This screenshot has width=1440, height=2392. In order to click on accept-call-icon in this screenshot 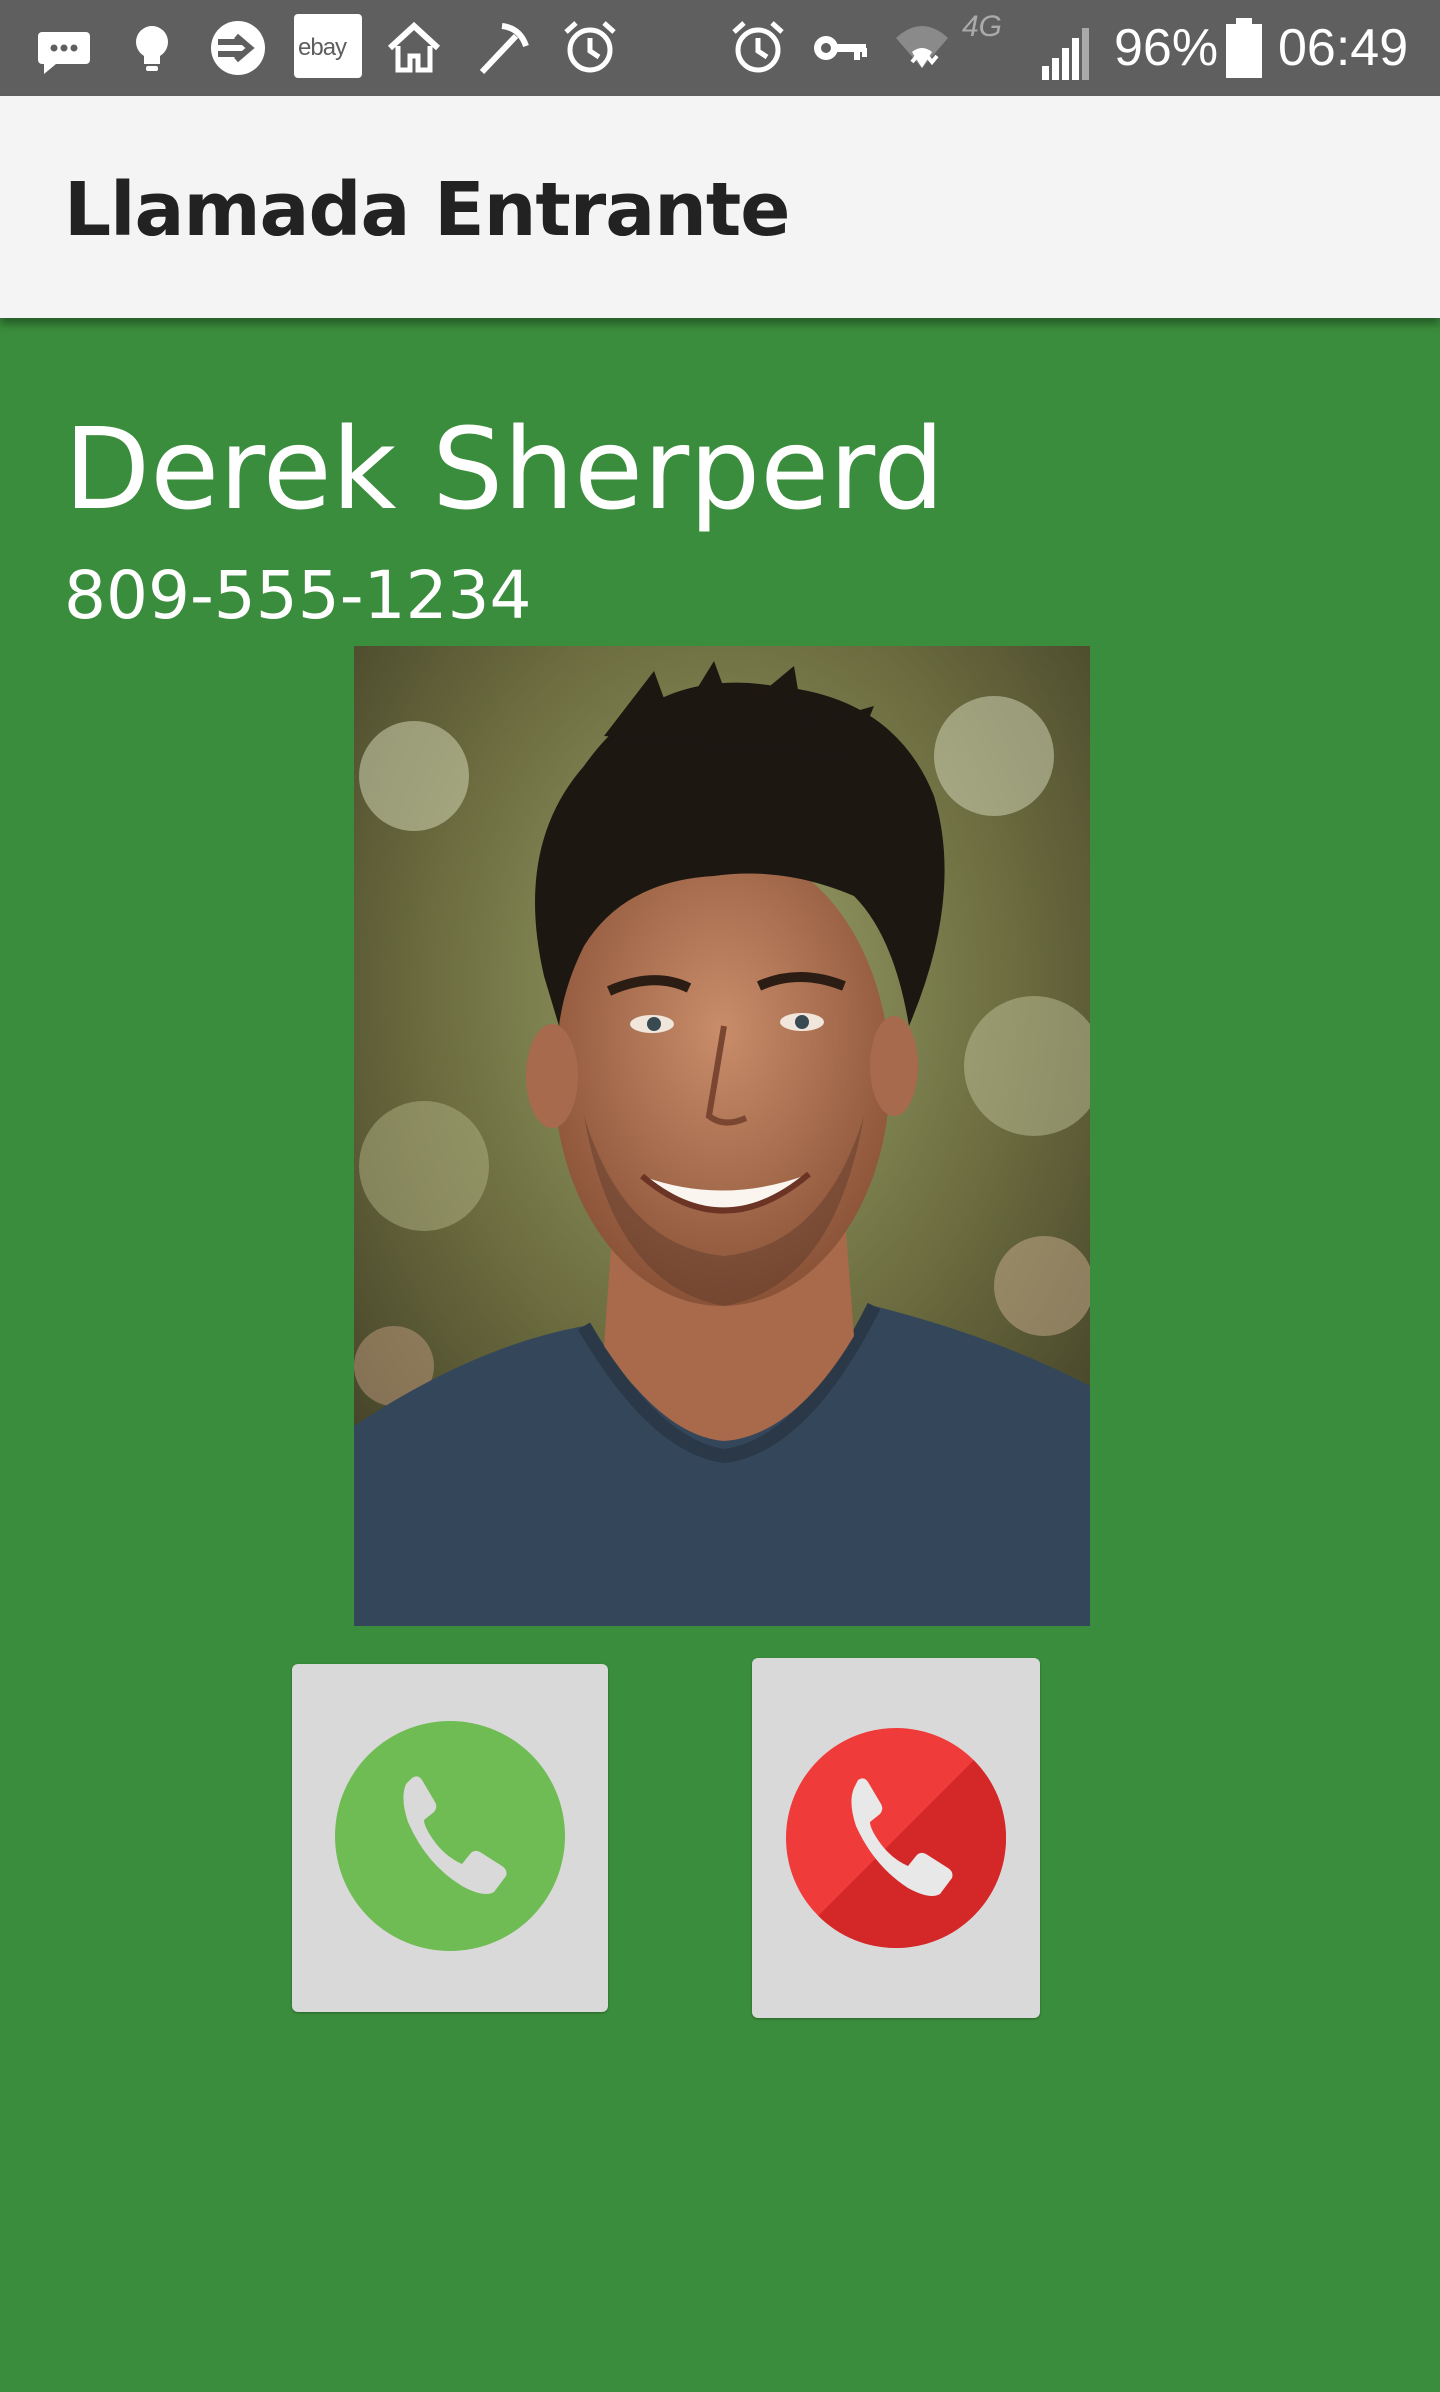, I will do `click(450, 1836)`.